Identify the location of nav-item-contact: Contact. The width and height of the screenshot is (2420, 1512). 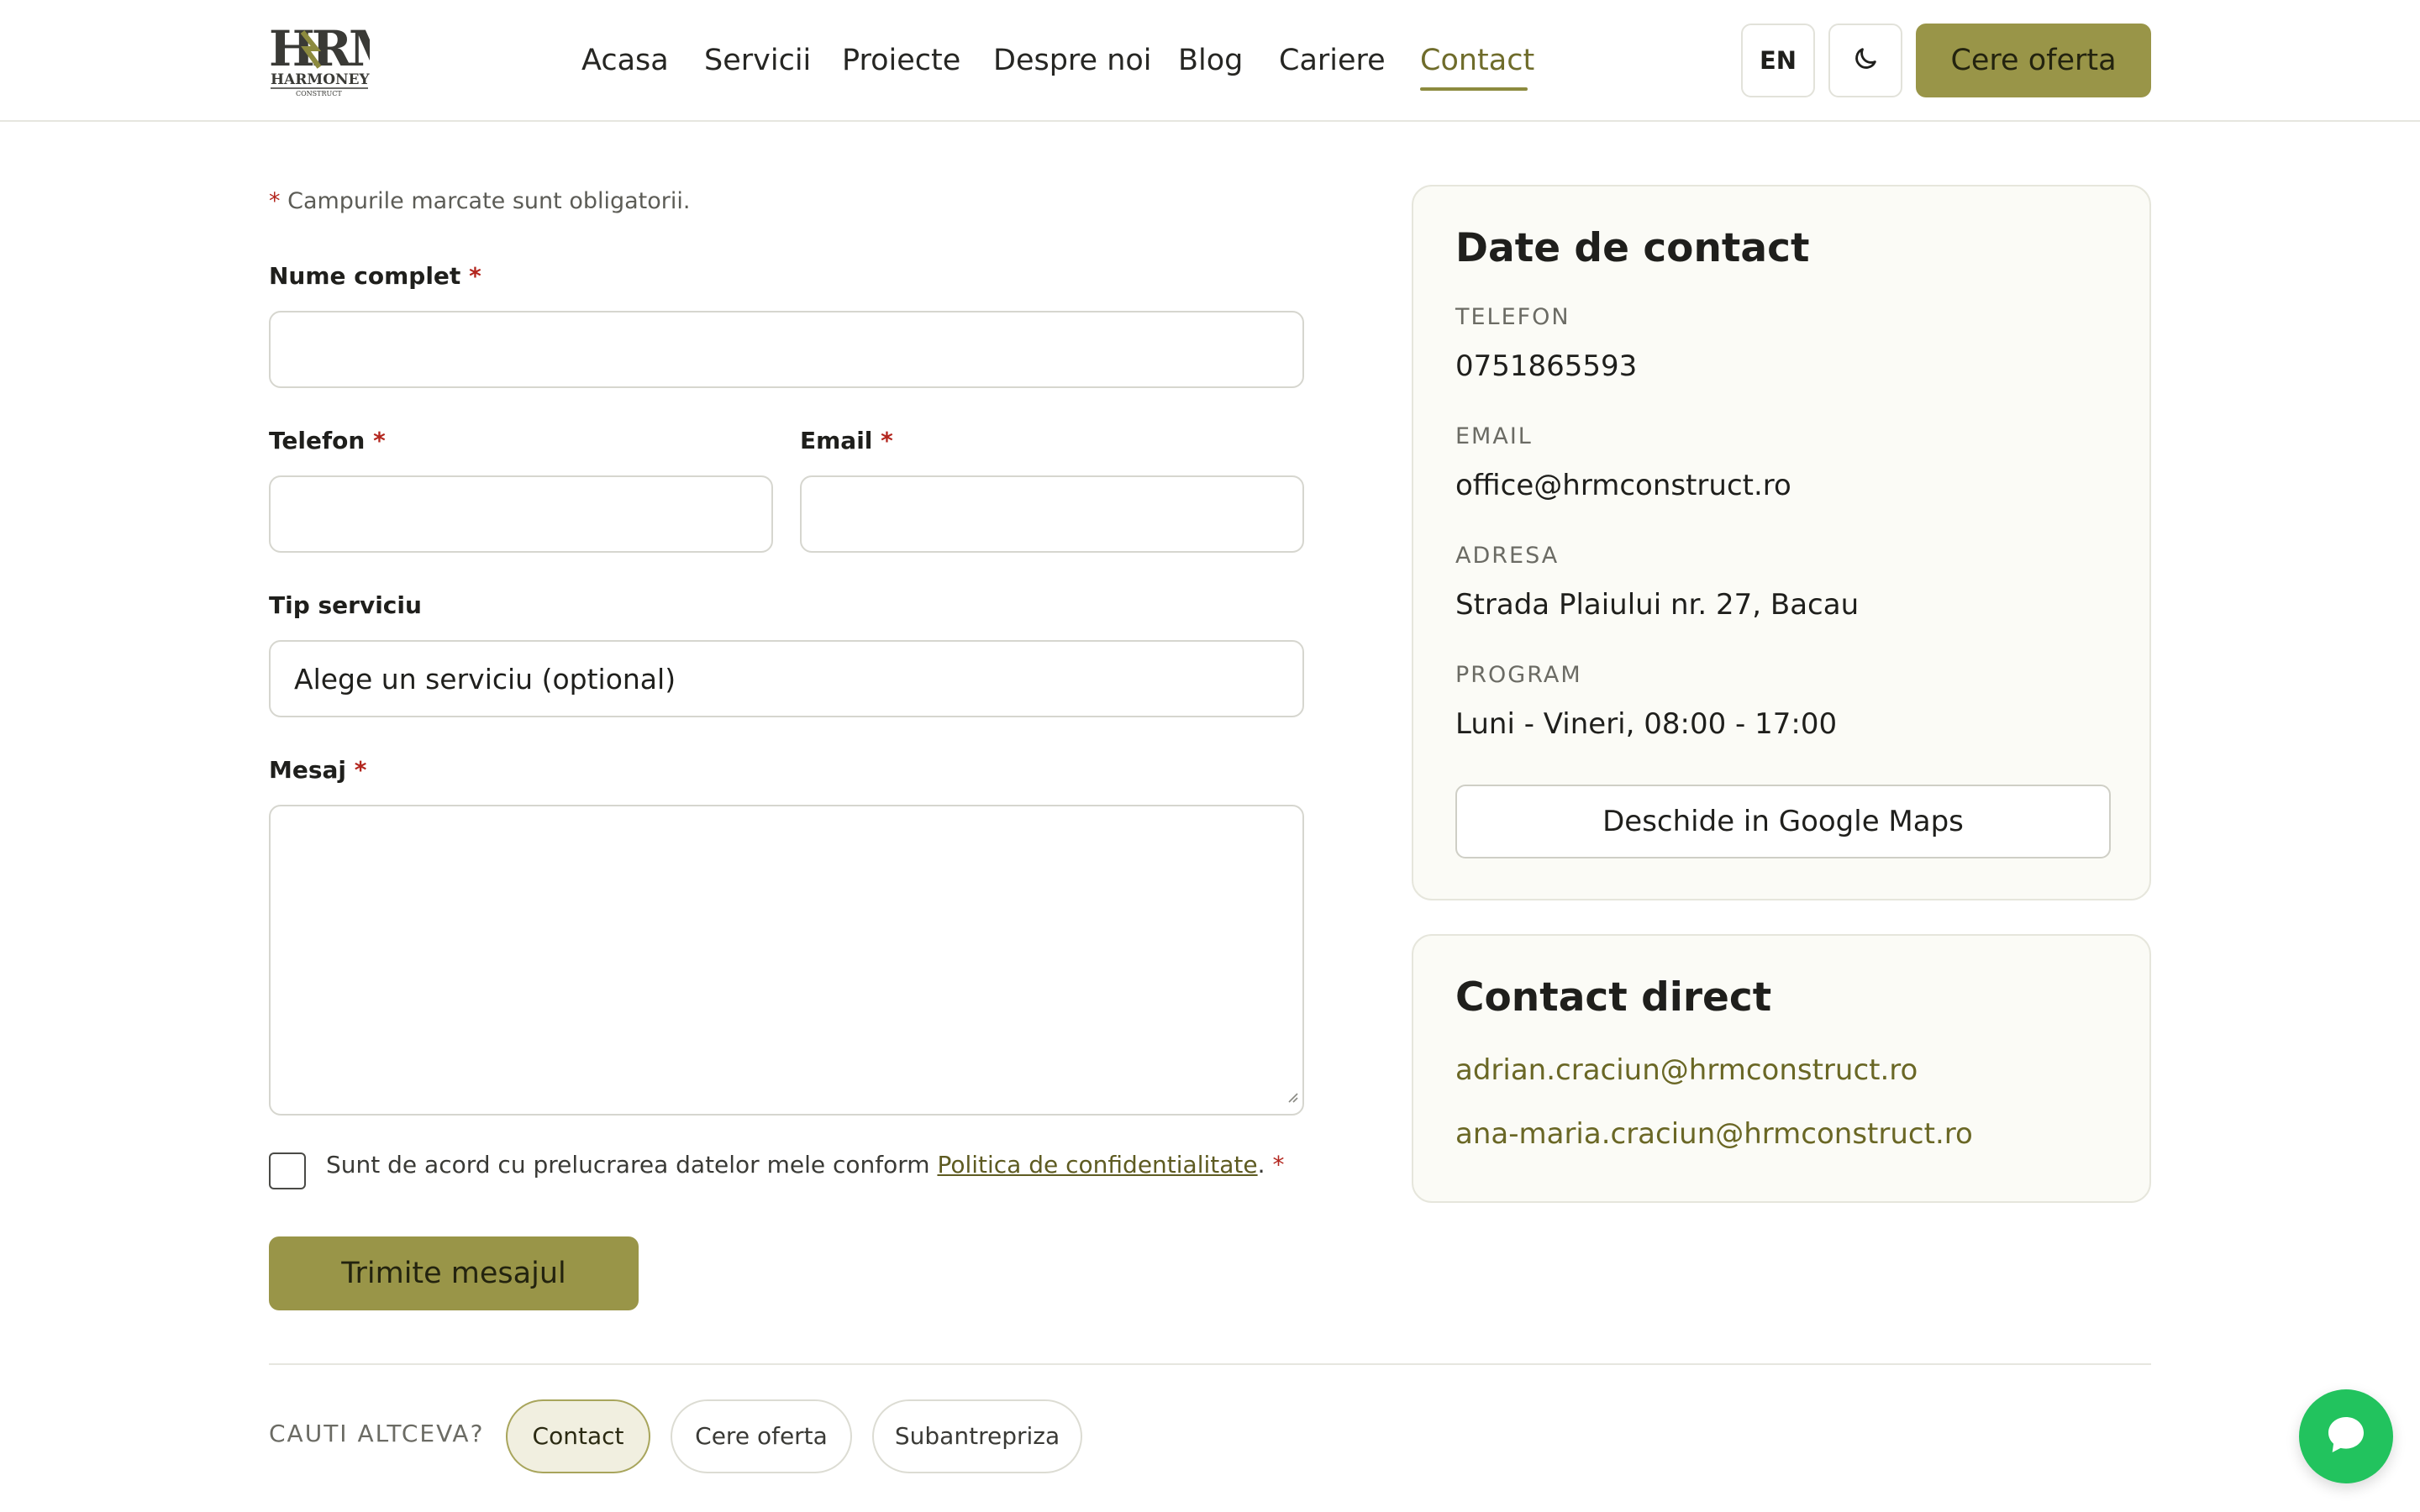
(1477, 64).